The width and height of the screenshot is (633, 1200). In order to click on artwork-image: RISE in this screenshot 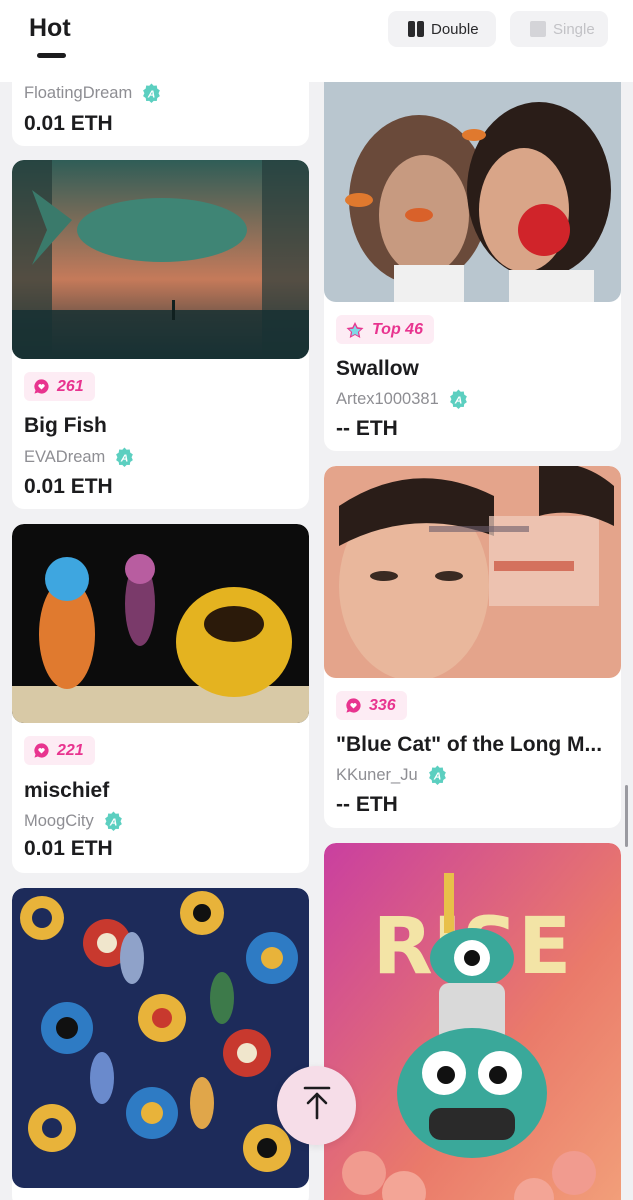, I will do `click(472, 1021)`.